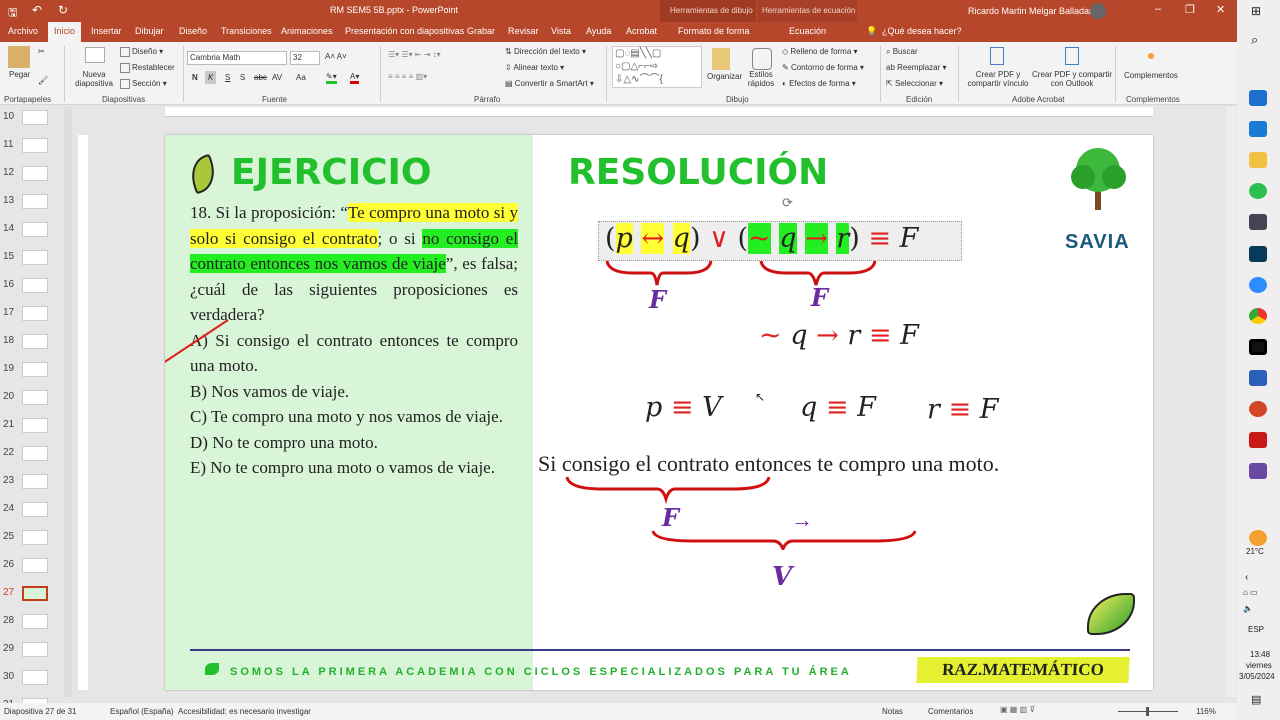 The image size is (1280, 720). What do you see at coordinates (237, 58) in the screenshot?
I see `font-family-select: Cambria Math` at bounding box center [237, 58].